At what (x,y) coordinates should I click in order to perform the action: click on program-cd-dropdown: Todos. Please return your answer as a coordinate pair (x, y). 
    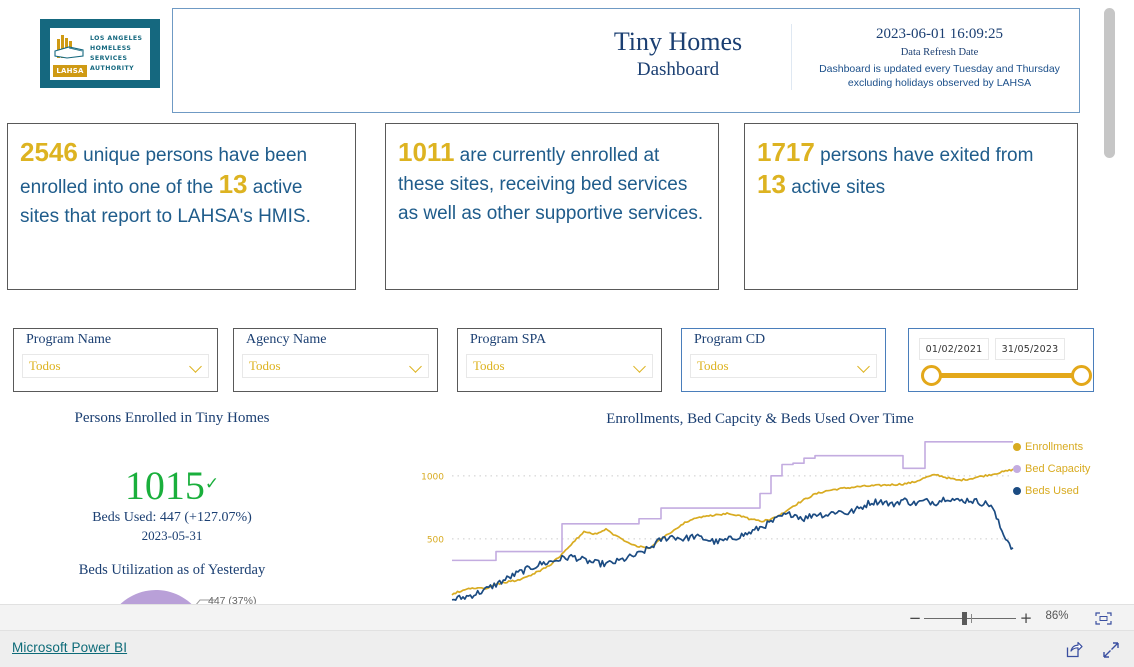
    Looking at the image, I should click on (783, 366).